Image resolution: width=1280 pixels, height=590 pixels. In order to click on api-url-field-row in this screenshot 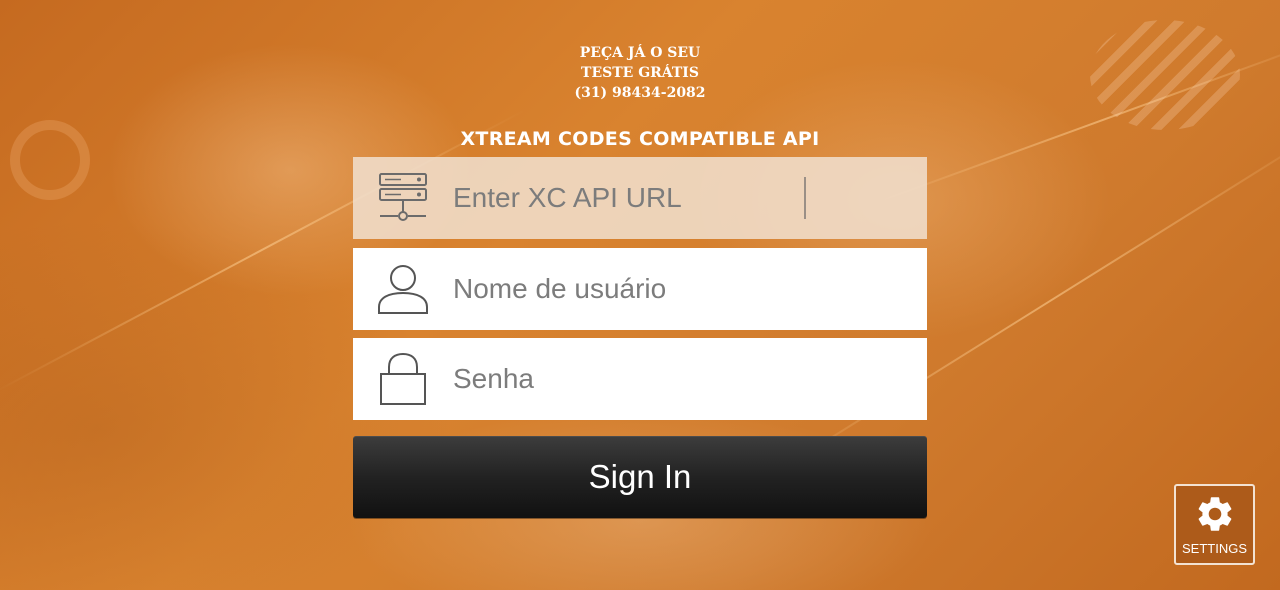, I will do `click(640, 198)`.